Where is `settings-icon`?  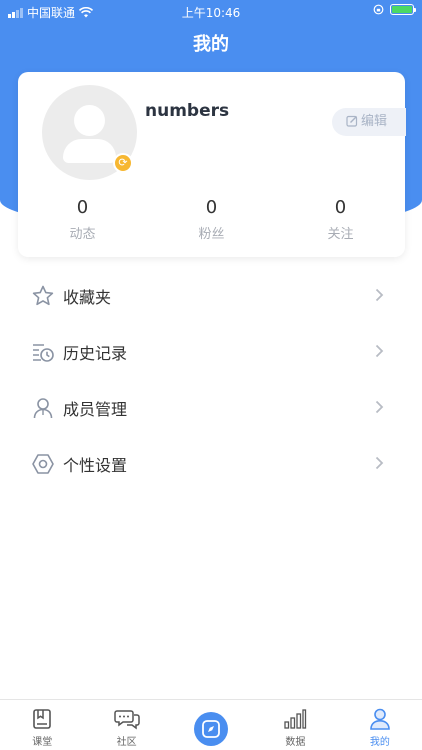
settings-icon is located at coordinates (43, 464).